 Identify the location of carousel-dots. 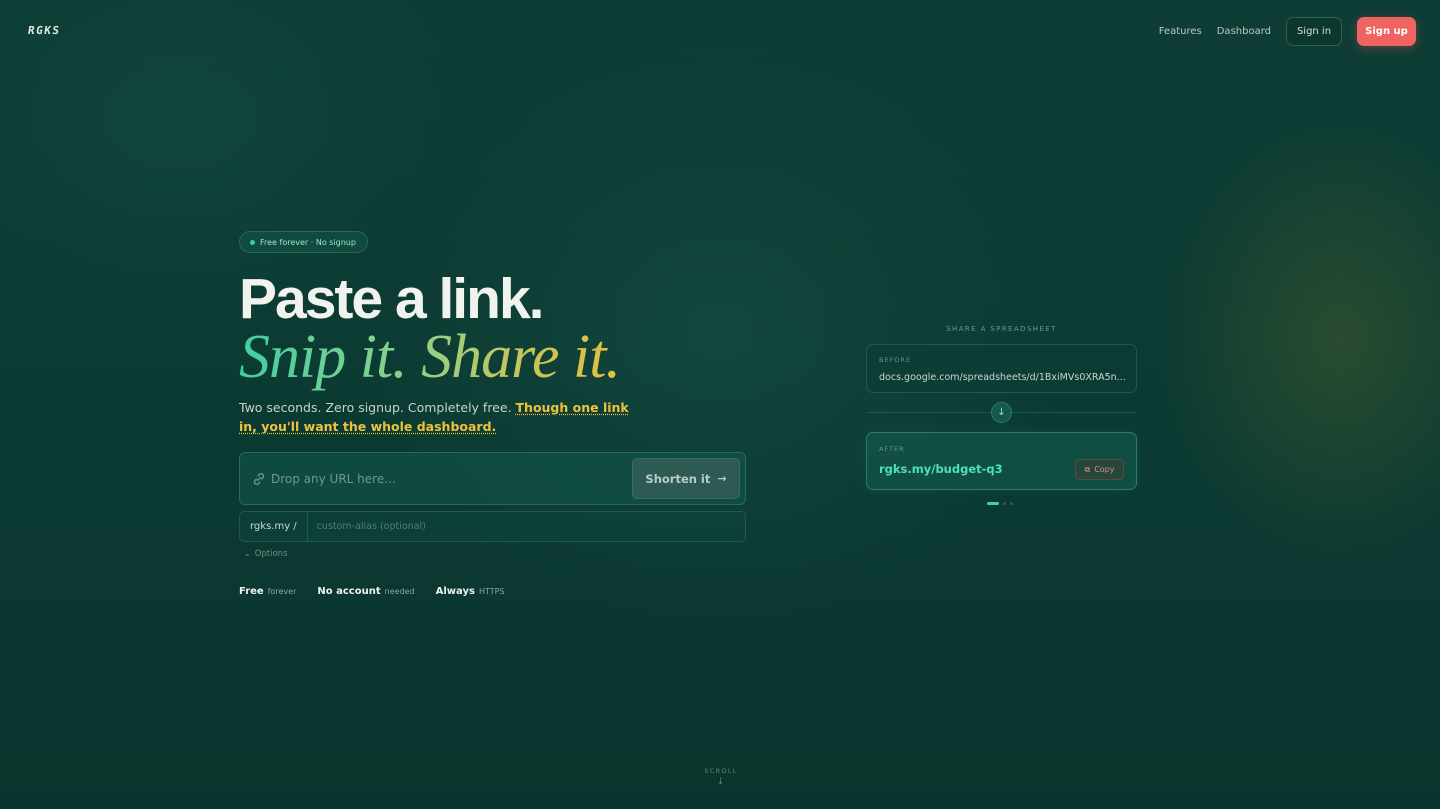
(1002, 503).